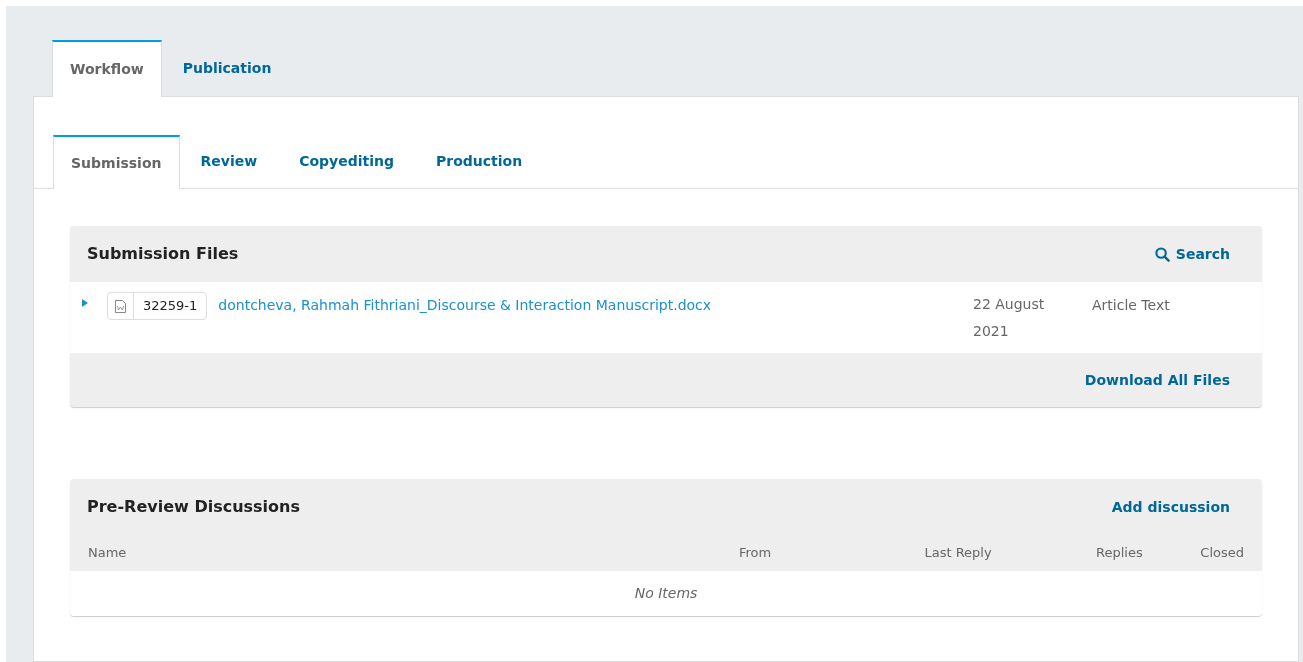  I want to click on tab: Workflow, so click(107, 68).